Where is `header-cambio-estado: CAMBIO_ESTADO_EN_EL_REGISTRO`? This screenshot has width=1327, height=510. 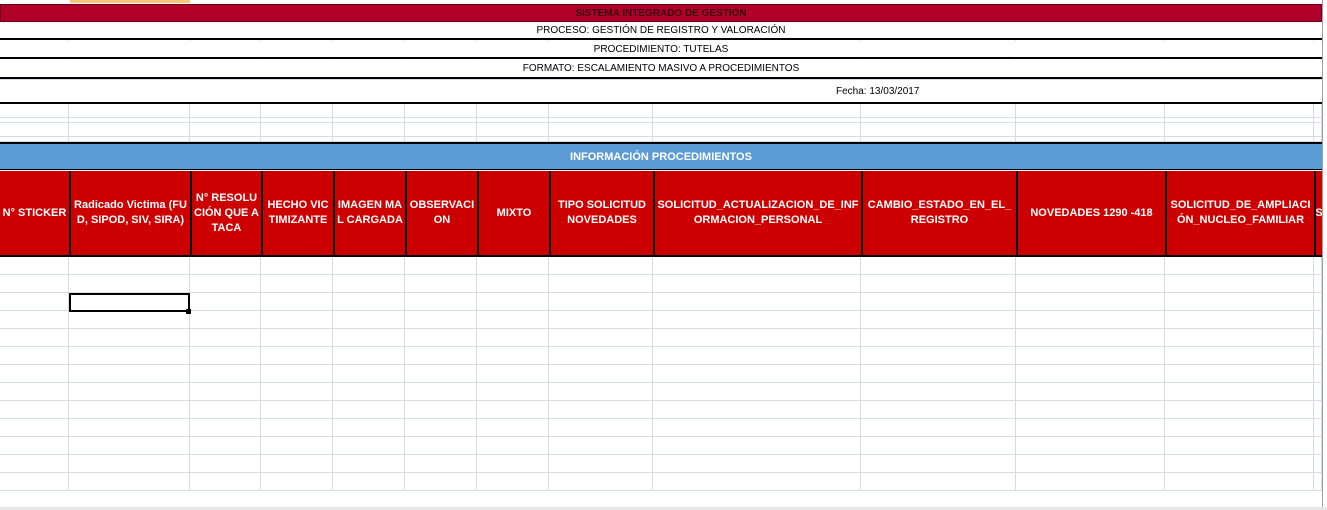
header-cambio-estado: CAMBIO_ESTADO_EN_EL_REGISTRO is located at coordinates (938, 214).